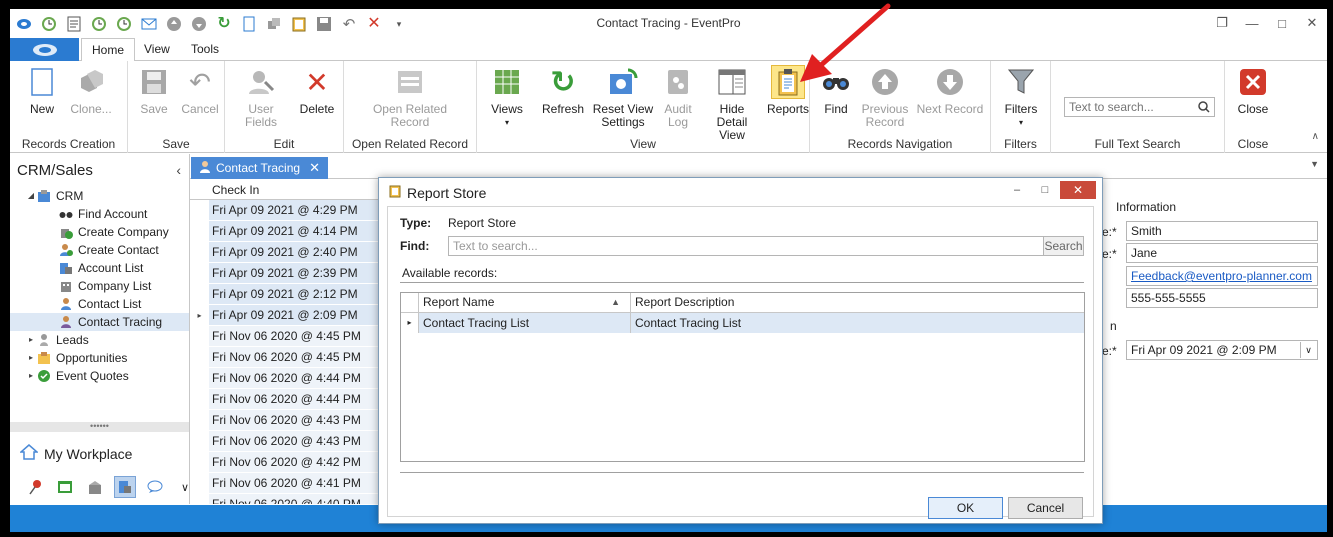  What do you see at coordinates (1252, 23) in the screenshot?
I see `minimize-button: —` at bounding box center [1252, 23].